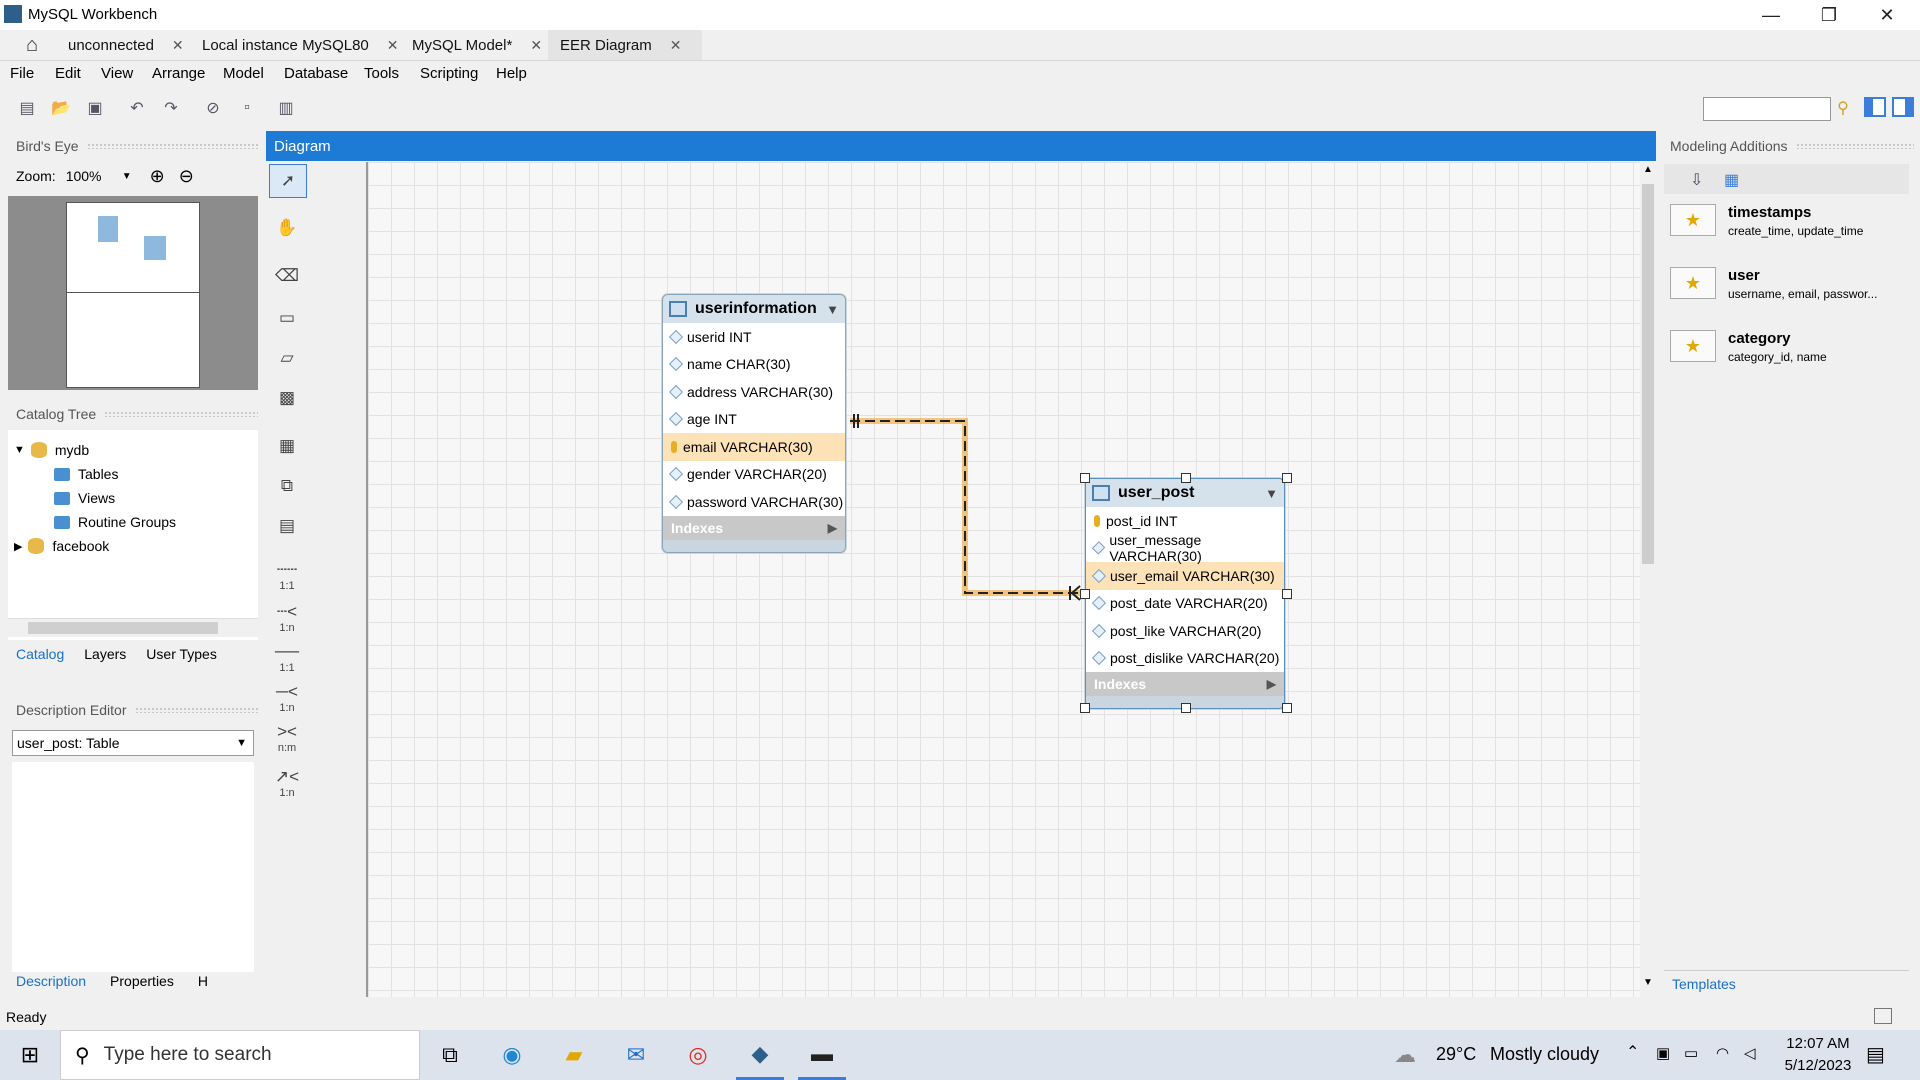 This screenshot has height=1080, width=1920. I want to click on output-toggle-icon, so click(1883, 1016).